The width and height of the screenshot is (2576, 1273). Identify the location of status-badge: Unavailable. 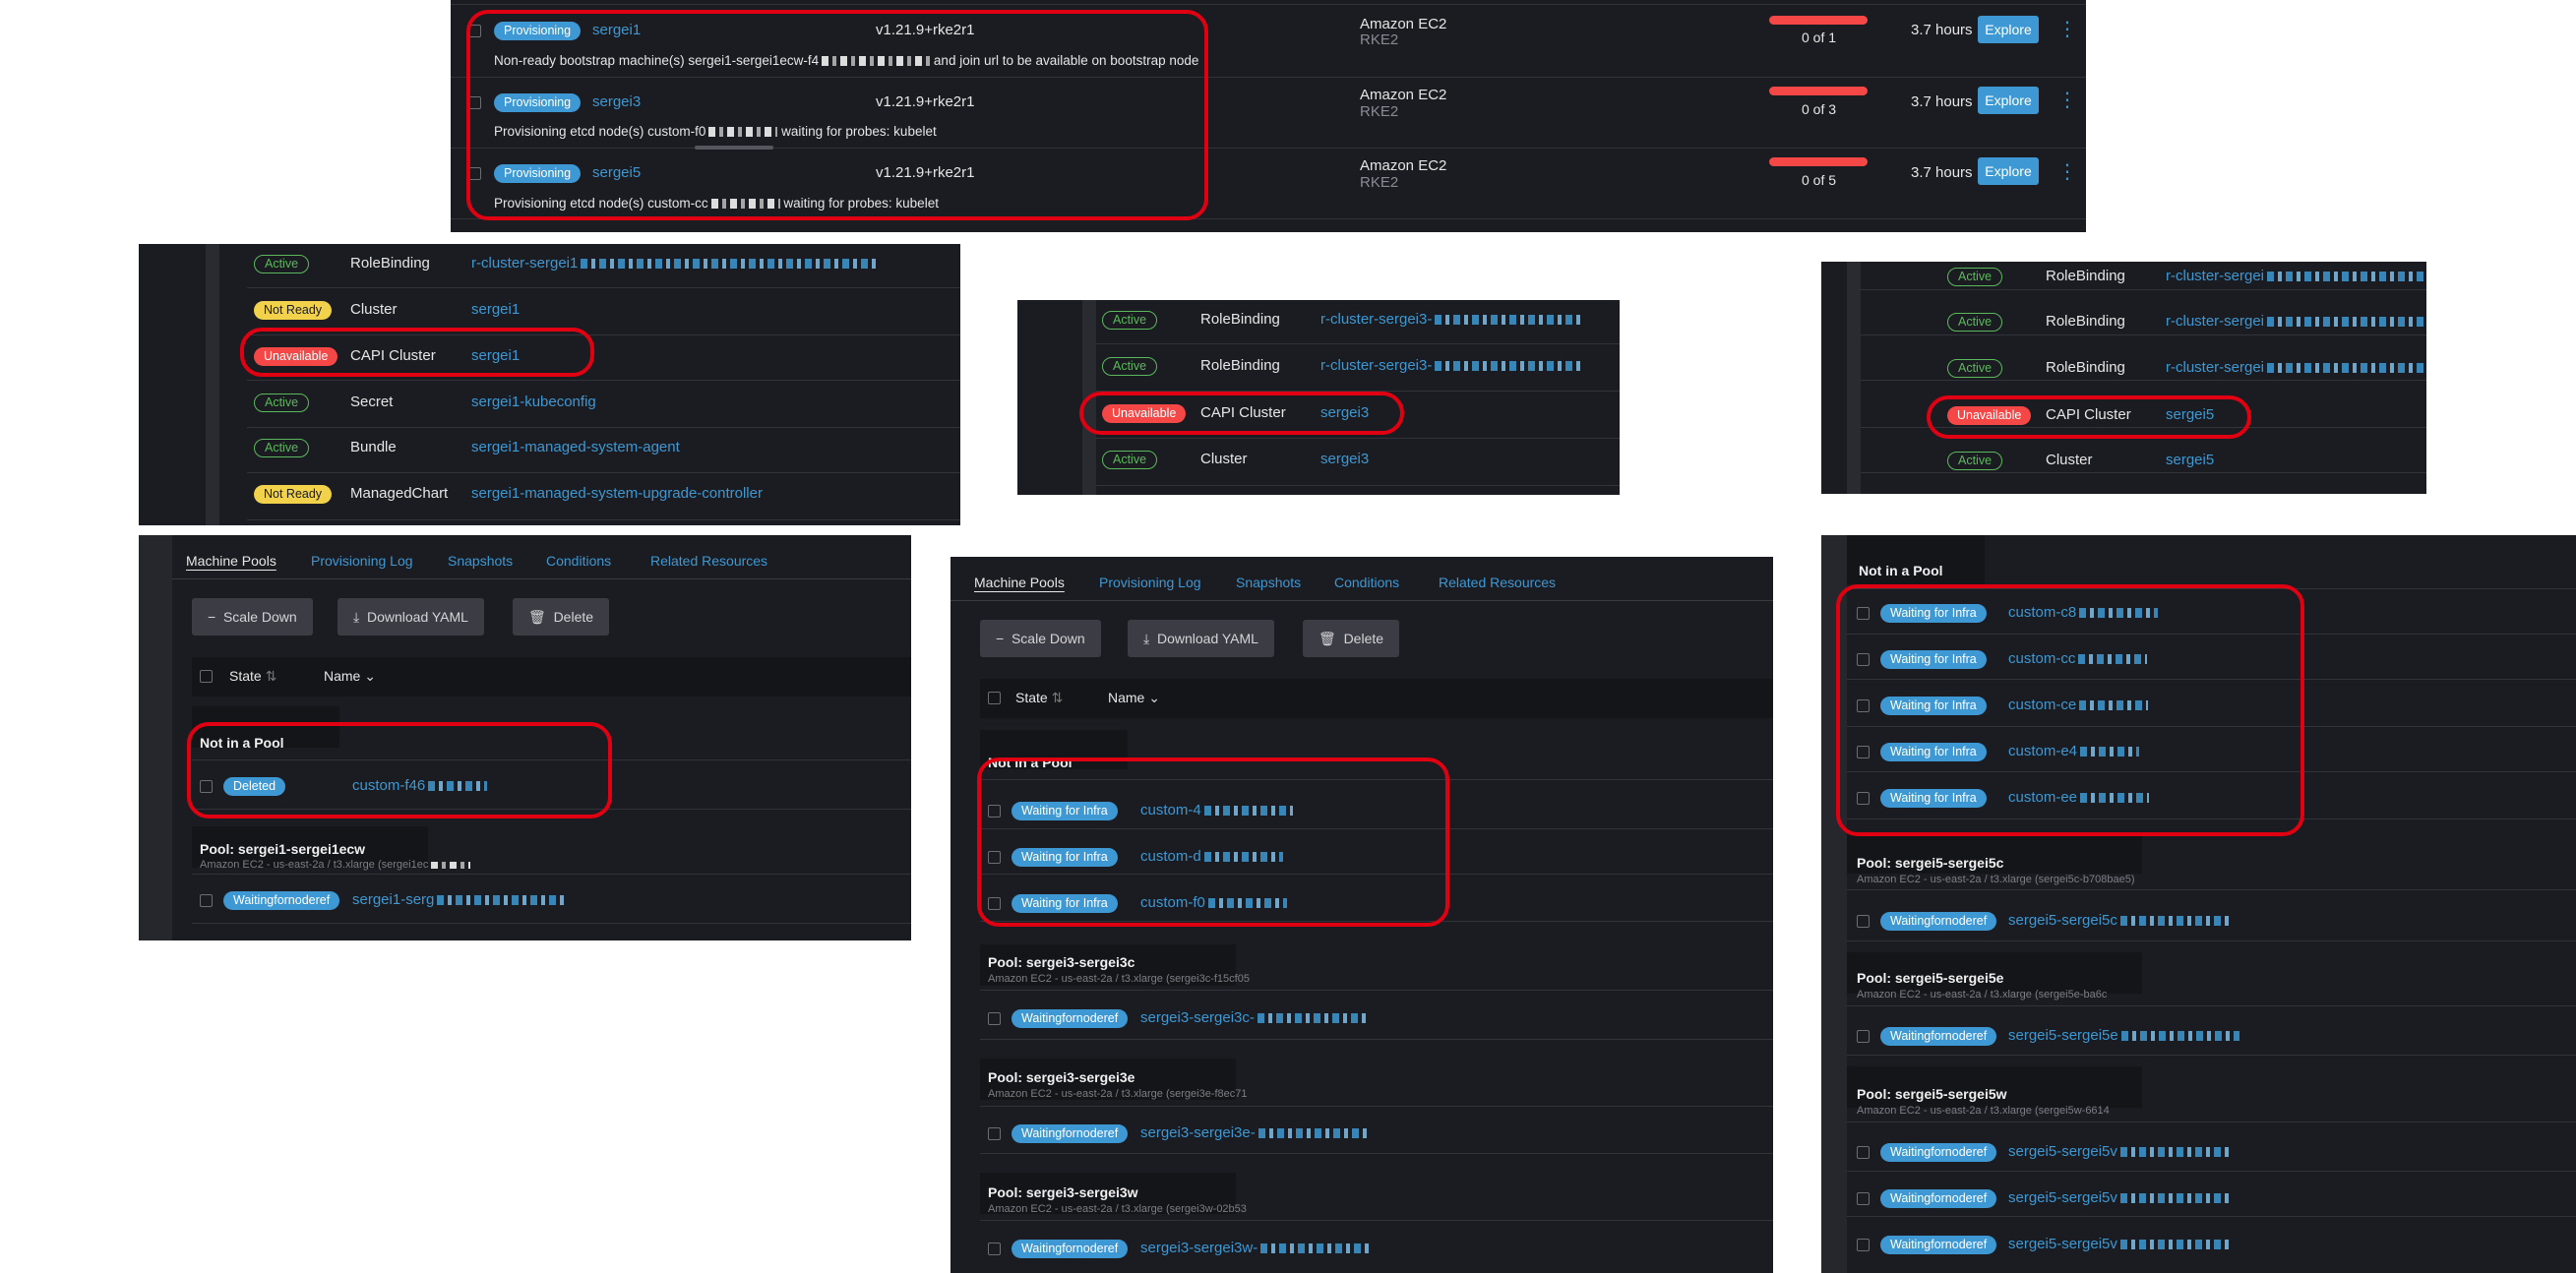
(296, 357).